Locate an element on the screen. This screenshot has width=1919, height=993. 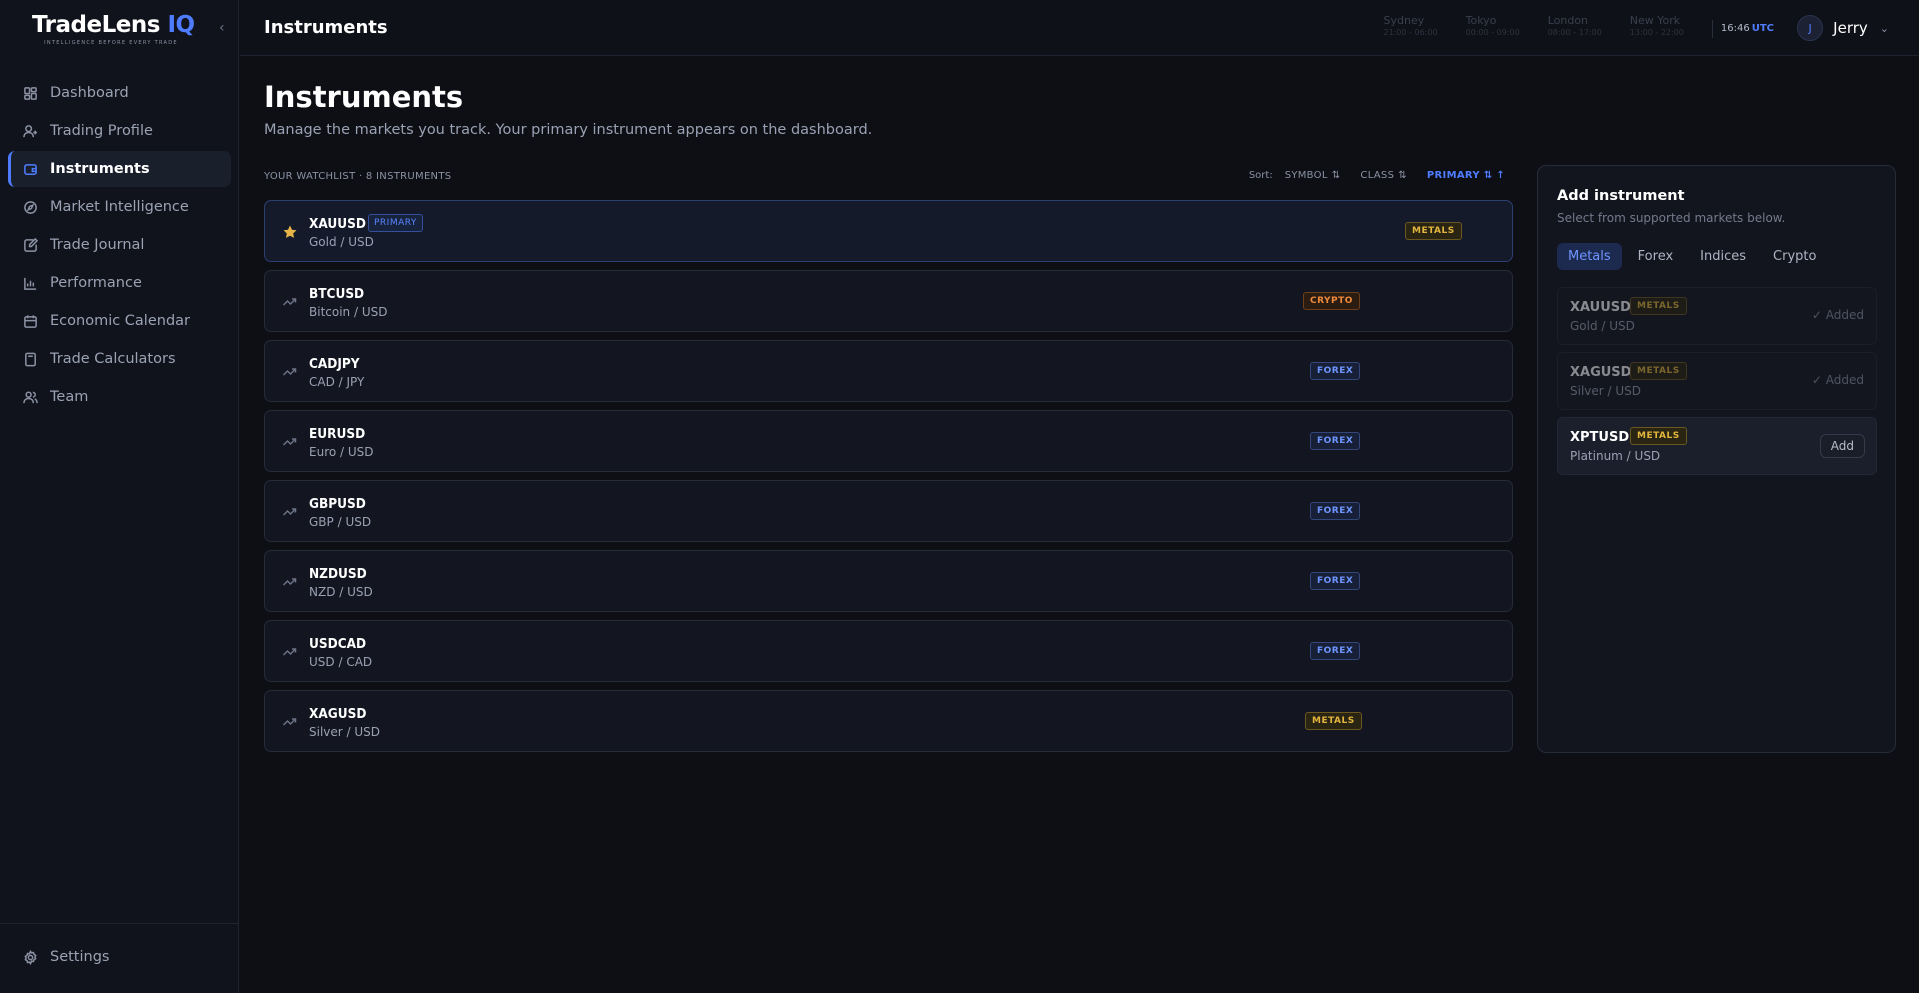
market-tabs: Metals Forex Indices Crypto is located at coordinates (1694, 256).